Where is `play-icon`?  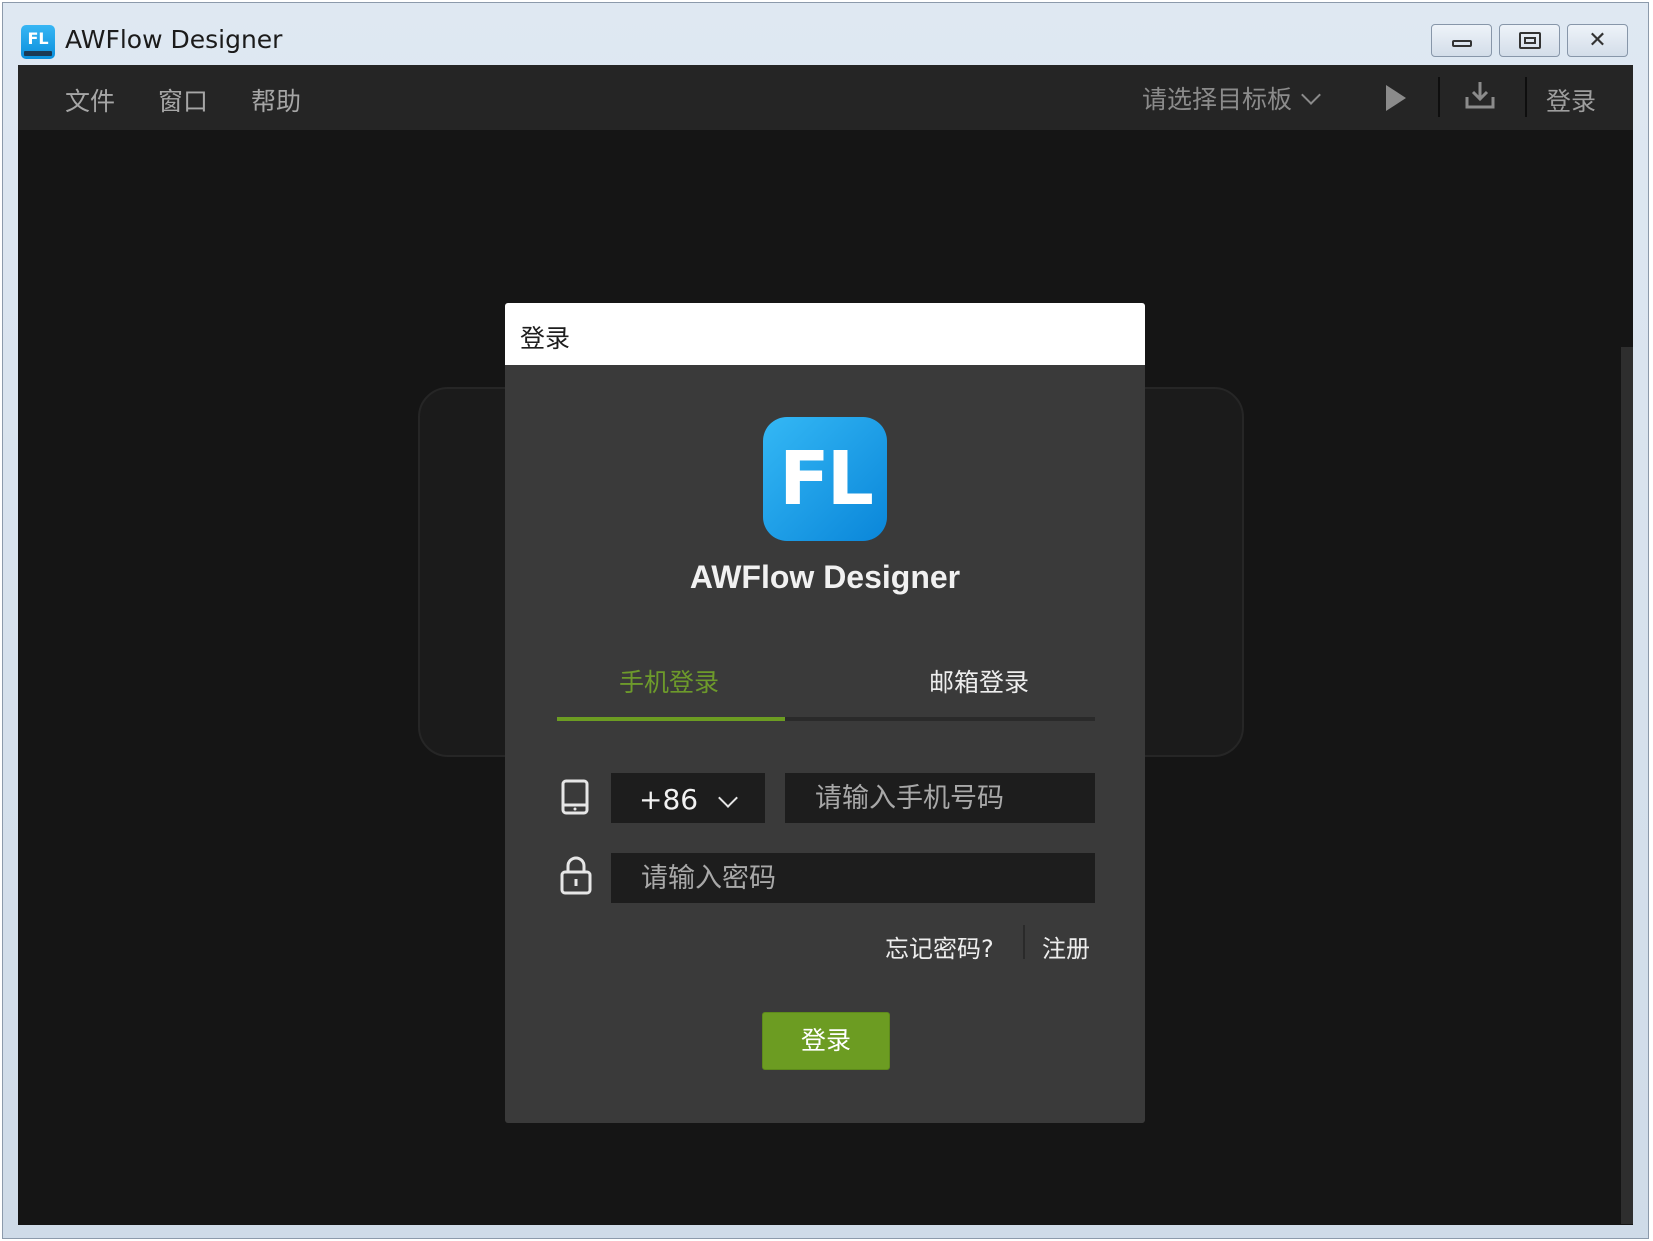 play-icon is located at coordinates (1396, 98).